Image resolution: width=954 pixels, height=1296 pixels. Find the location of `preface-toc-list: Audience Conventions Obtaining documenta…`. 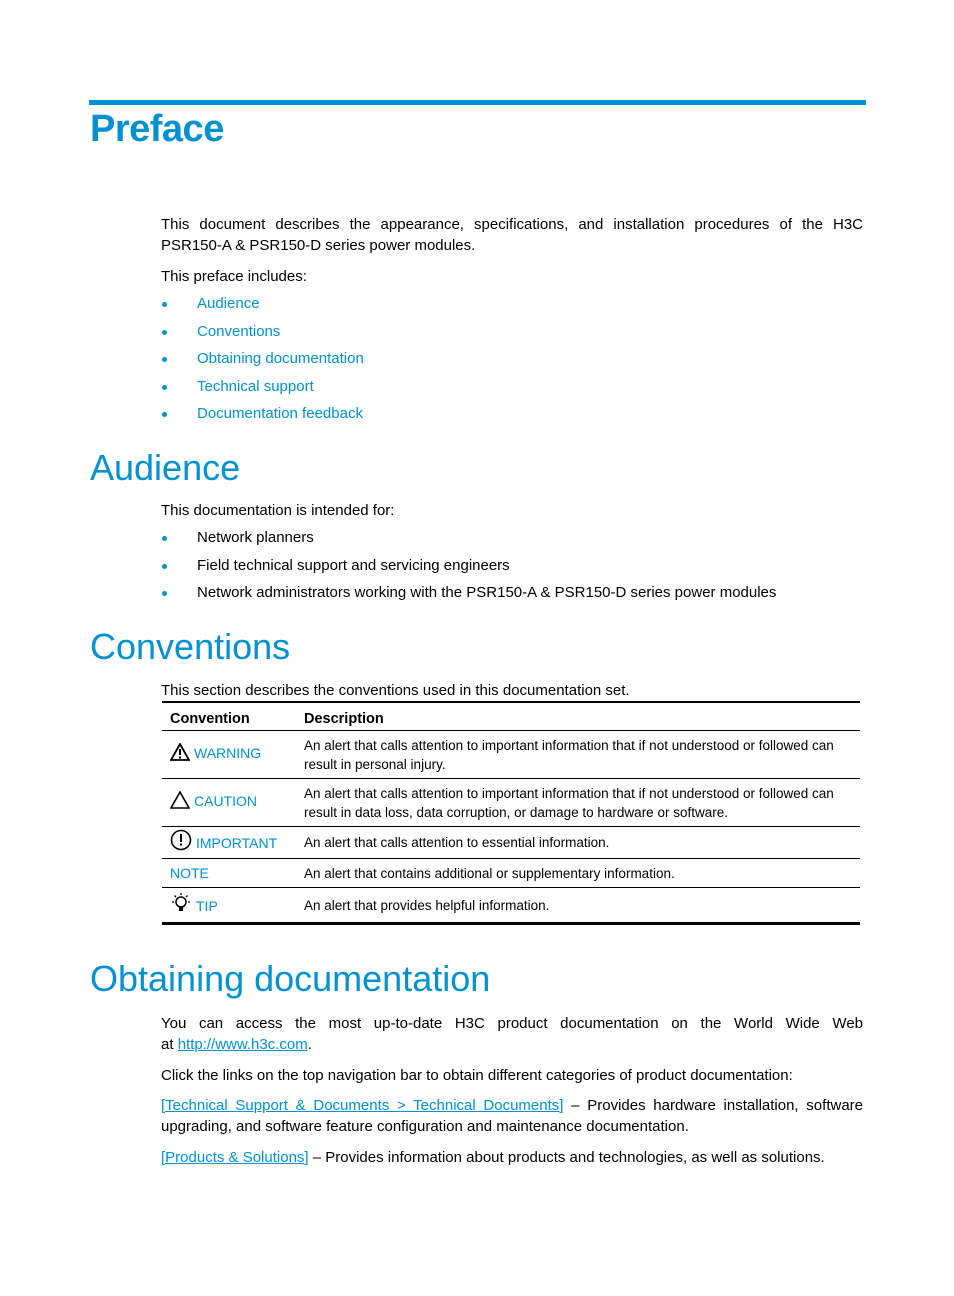

preface-toc-list: Audience Conventions Obtaining documenta… is located at coordinates (262, 363).